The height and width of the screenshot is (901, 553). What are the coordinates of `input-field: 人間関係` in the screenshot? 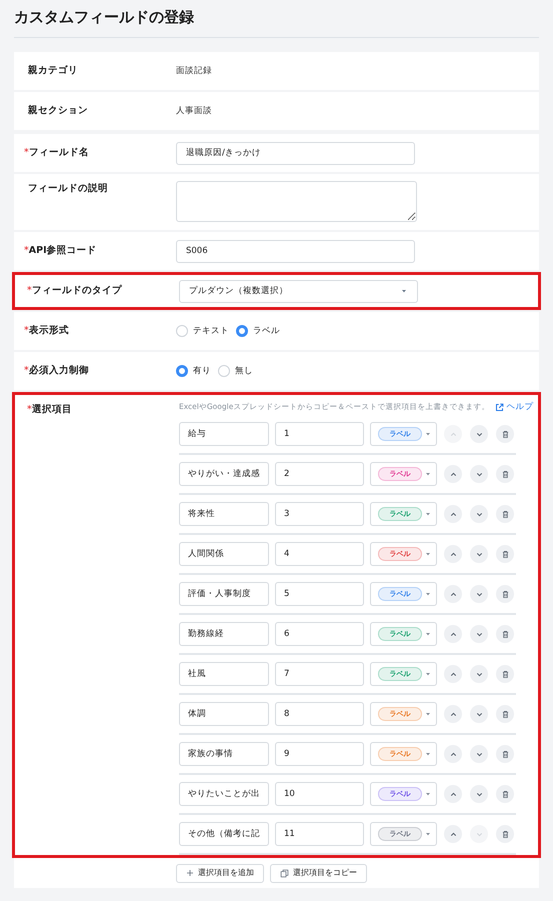 It's located at (224, 554).